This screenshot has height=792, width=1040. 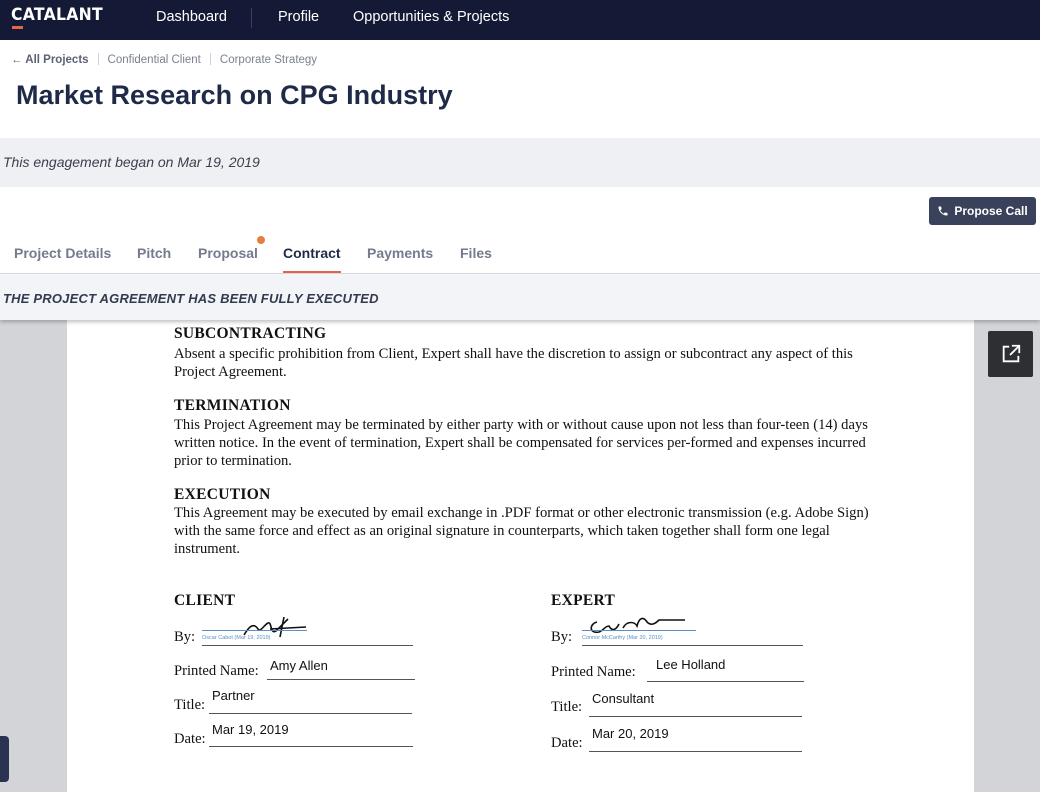 I want to click on expert-title: Consultant, so click(x=623, y=698).